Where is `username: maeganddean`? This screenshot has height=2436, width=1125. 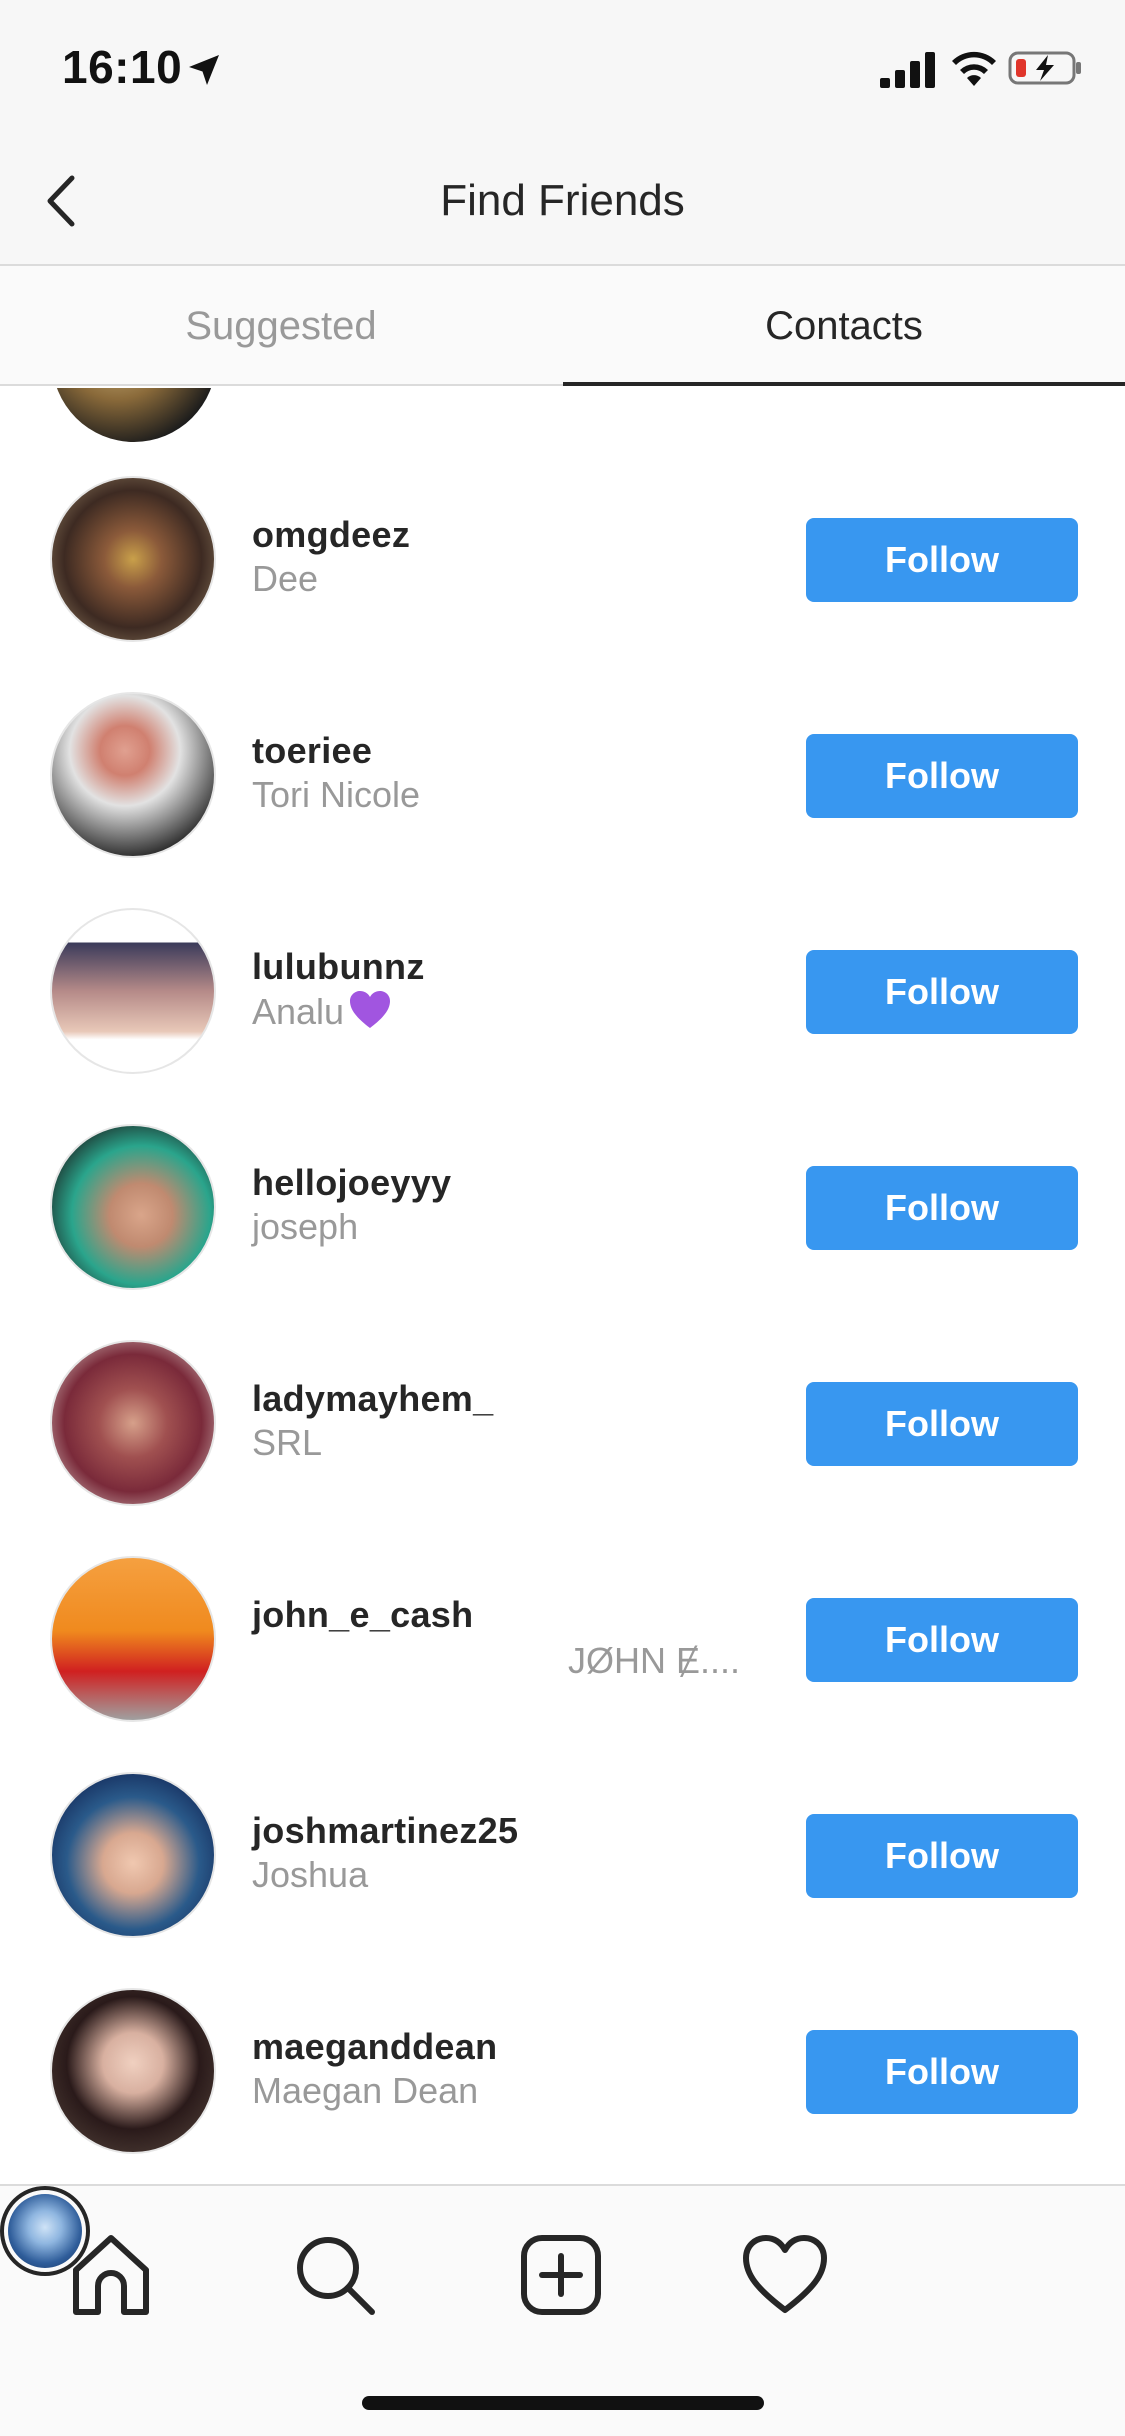
username: maeganddean is located at coordinates (374, 2047).